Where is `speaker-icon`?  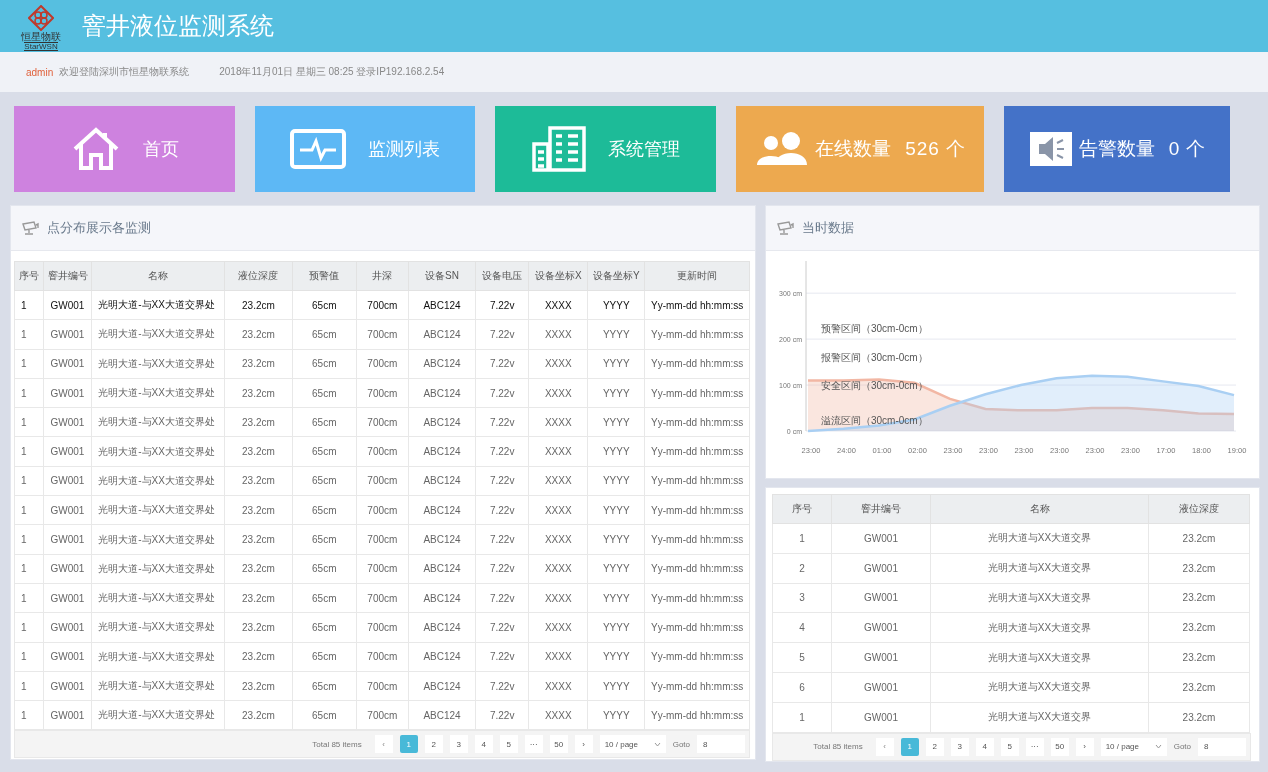
speaker-icon is located at coordinates (1050, 149).